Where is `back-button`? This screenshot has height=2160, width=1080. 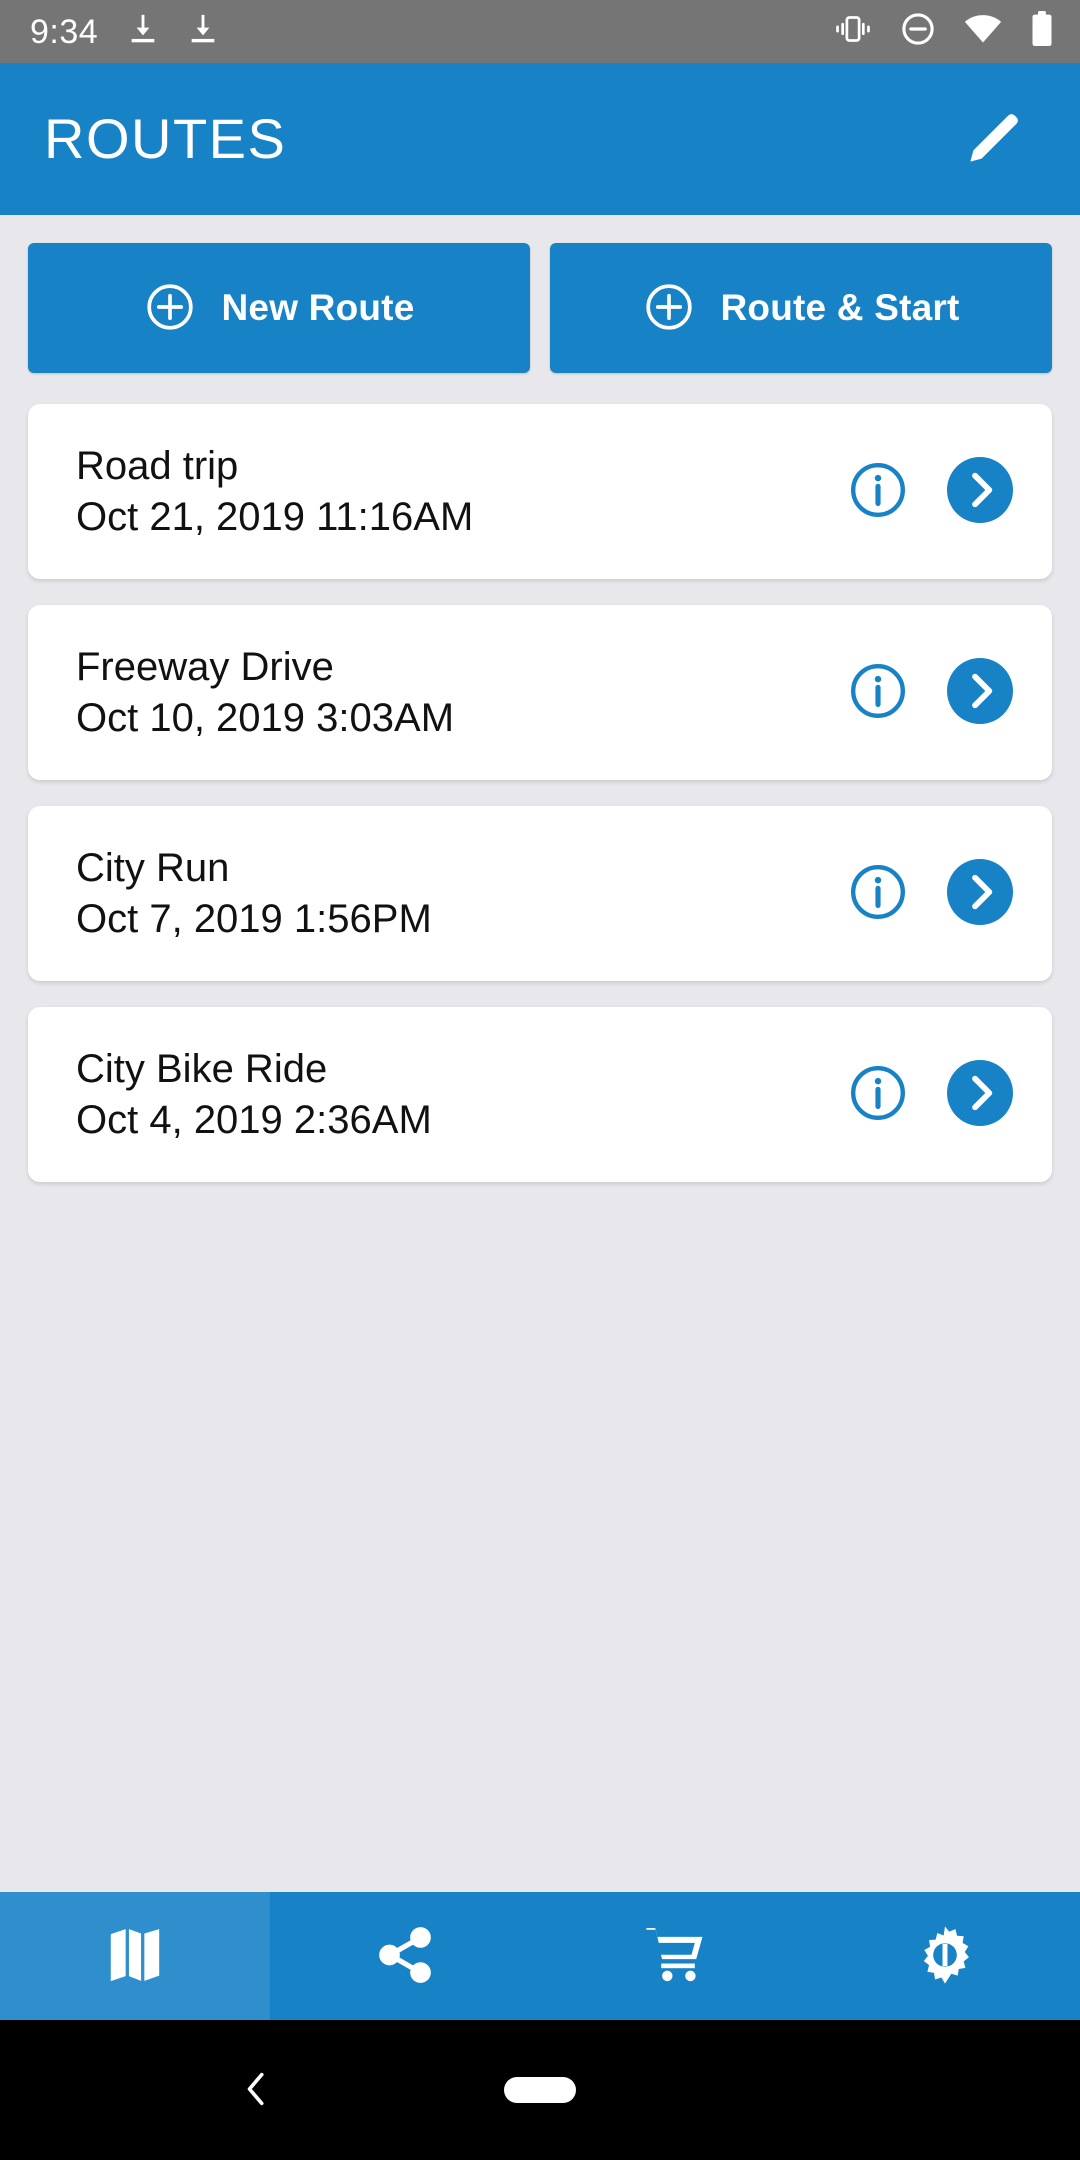 back-button is located at coordinates (256, 2090).